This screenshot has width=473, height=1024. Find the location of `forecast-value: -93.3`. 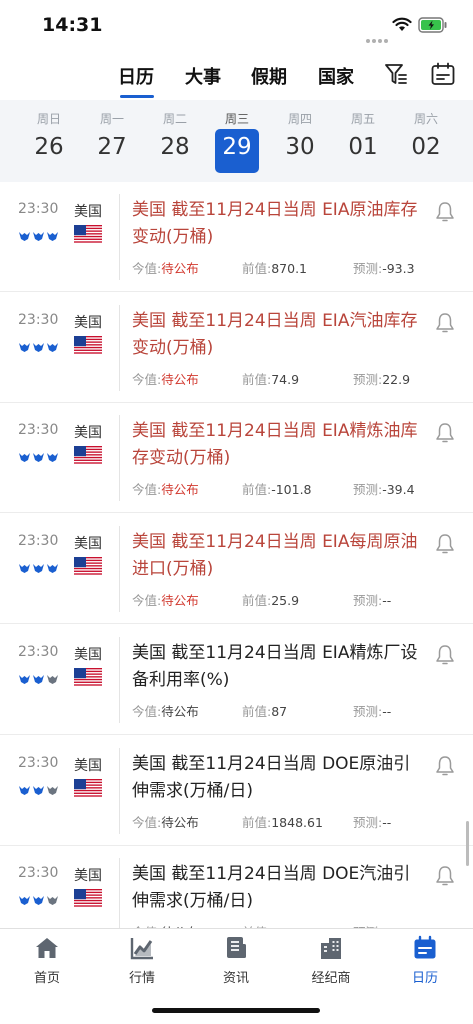

forecast-value: -93.3 is located at coordinates (398, 268).